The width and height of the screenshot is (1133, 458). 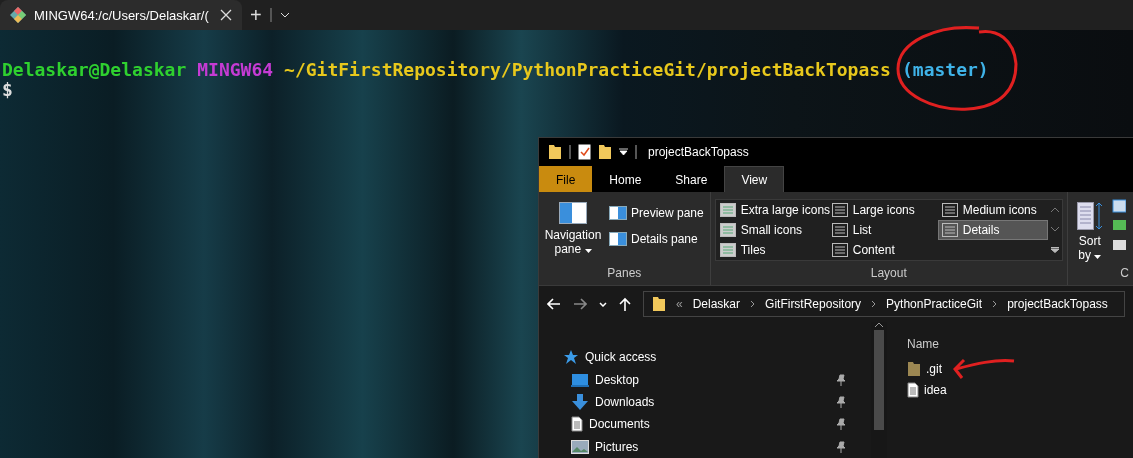 What do you see at coordinates (771, 210) in the screenshot?
I see `layout-option: Extra large icons` at bounding box center [771, 210].